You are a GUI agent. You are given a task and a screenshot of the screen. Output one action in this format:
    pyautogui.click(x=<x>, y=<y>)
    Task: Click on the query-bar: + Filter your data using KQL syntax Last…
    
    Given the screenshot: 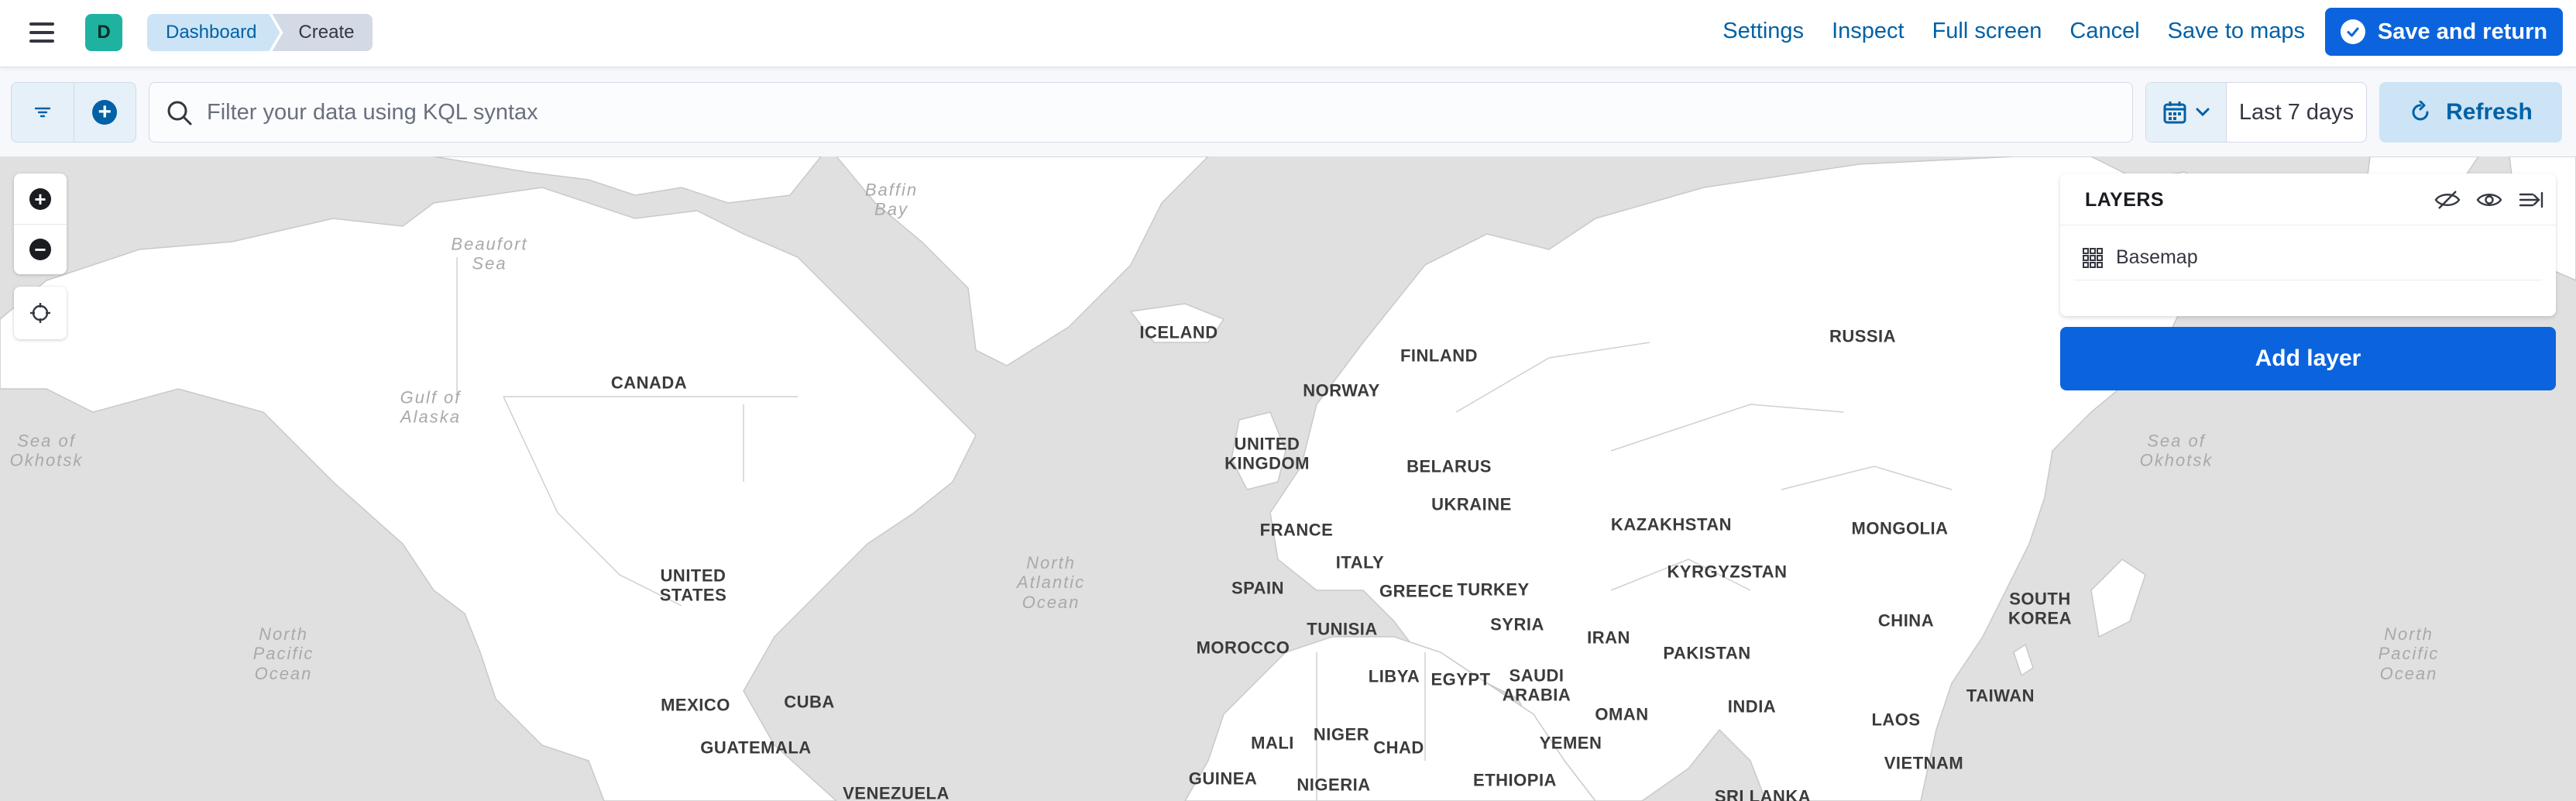 What is the action you would take?
    pyautogui.click(x=1288, y=112)
    